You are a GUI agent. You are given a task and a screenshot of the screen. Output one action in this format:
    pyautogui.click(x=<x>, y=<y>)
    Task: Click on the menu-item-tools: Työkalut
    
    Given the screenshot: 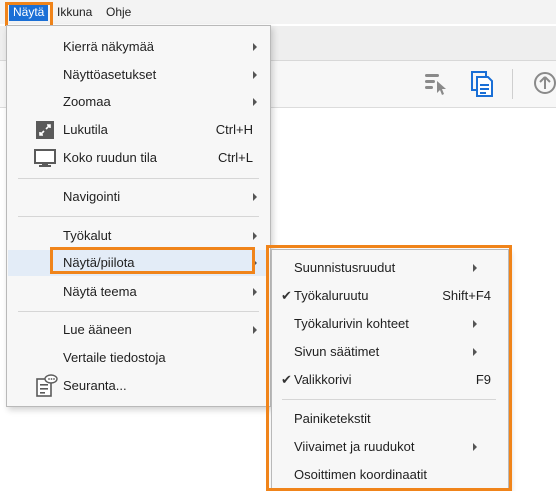 What is the action you would take?
    pyautogui.click(x=138, y=236)
    